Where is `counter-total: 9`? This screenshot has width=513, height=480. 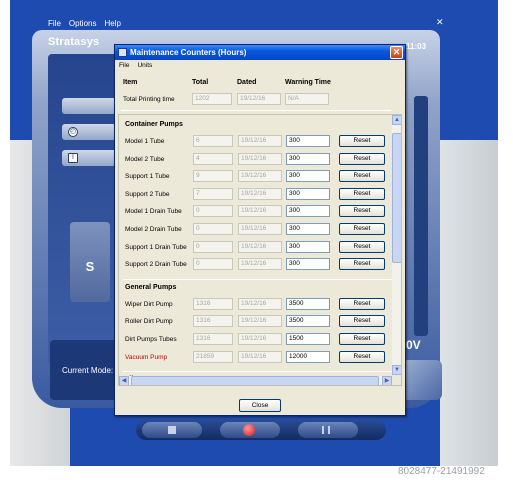 counter-total: 9 is located at coordinates (213, 176).